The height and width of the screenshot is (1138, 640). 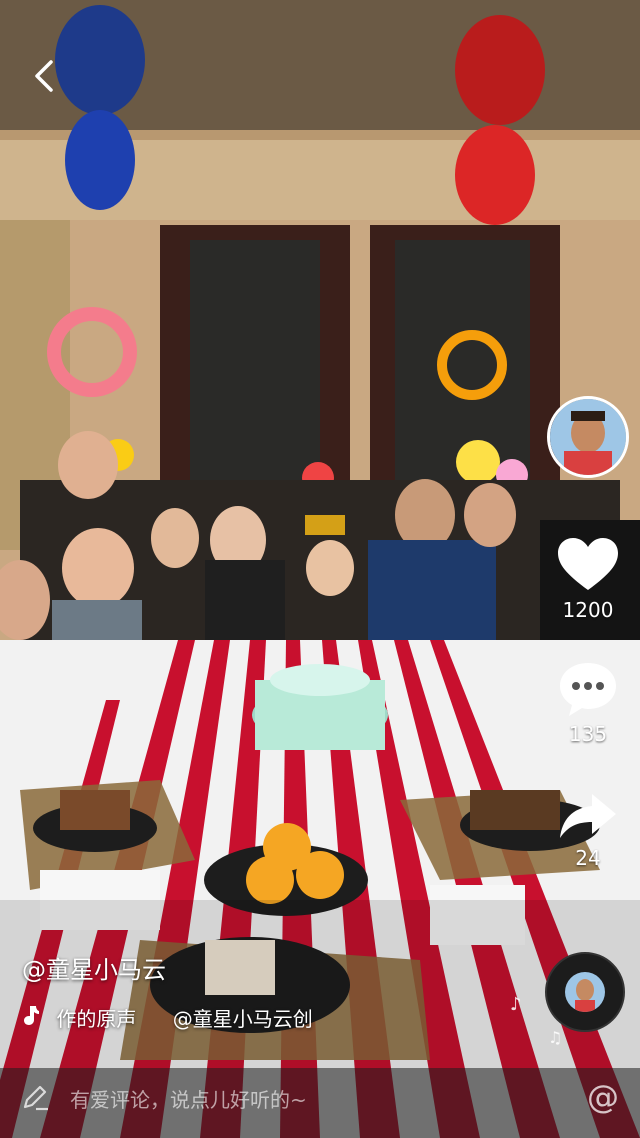 What do you see at coordinates (31, 1017) in the screenshot?
I see `music-note-icon` at bounding box center [31, 1017].